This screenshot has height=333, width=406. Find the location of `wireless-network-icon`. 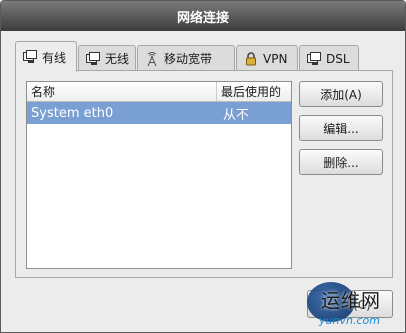

wireless-network-icon is located at coordinates (93, 59).